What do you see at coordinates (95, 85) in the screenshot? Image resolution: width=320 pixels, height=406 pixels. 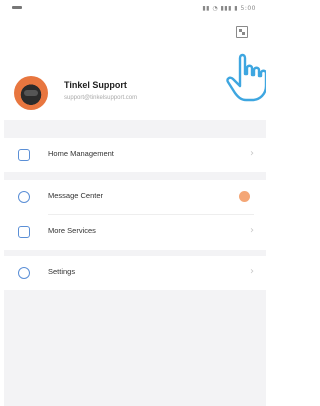 I see `profile-name: Tinkel Support` at bounding box center [95, 85].